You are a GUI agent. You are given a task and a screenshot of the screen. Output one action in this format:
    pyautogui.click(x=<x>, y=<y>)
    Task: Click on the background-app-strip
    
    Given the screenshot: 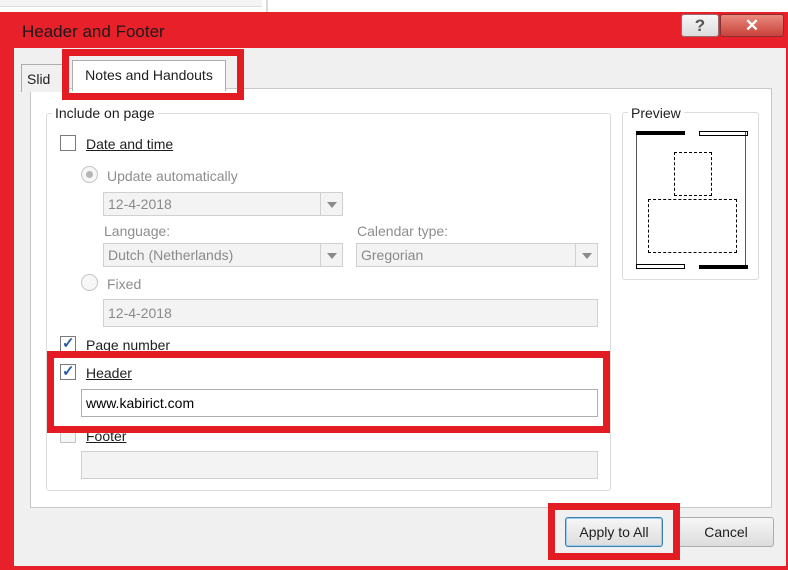 What is the action you would take?
    pyautogui.click(x=394, y=6)
    